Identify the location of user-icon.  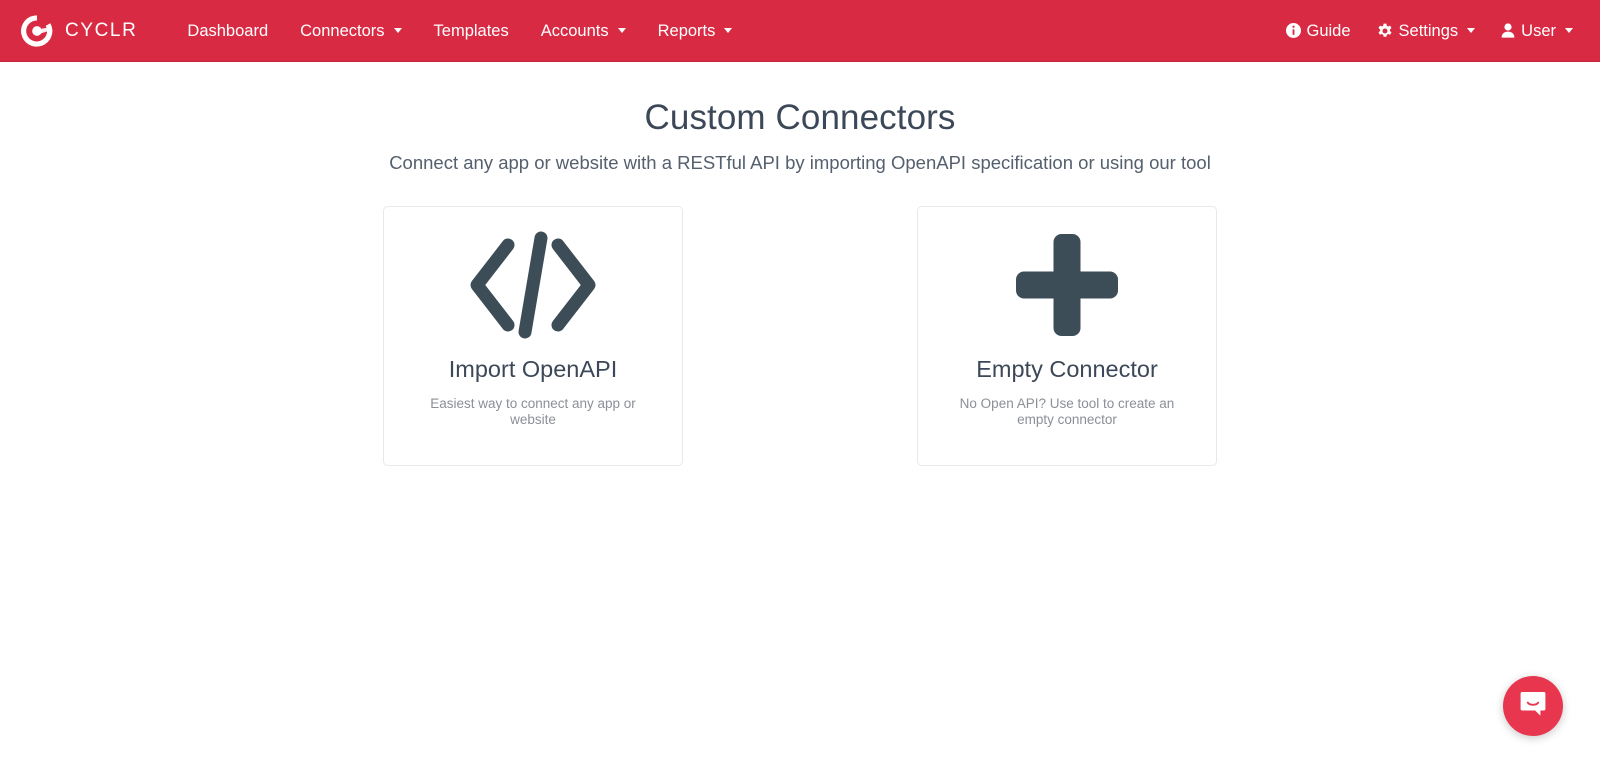
(1508, 30).